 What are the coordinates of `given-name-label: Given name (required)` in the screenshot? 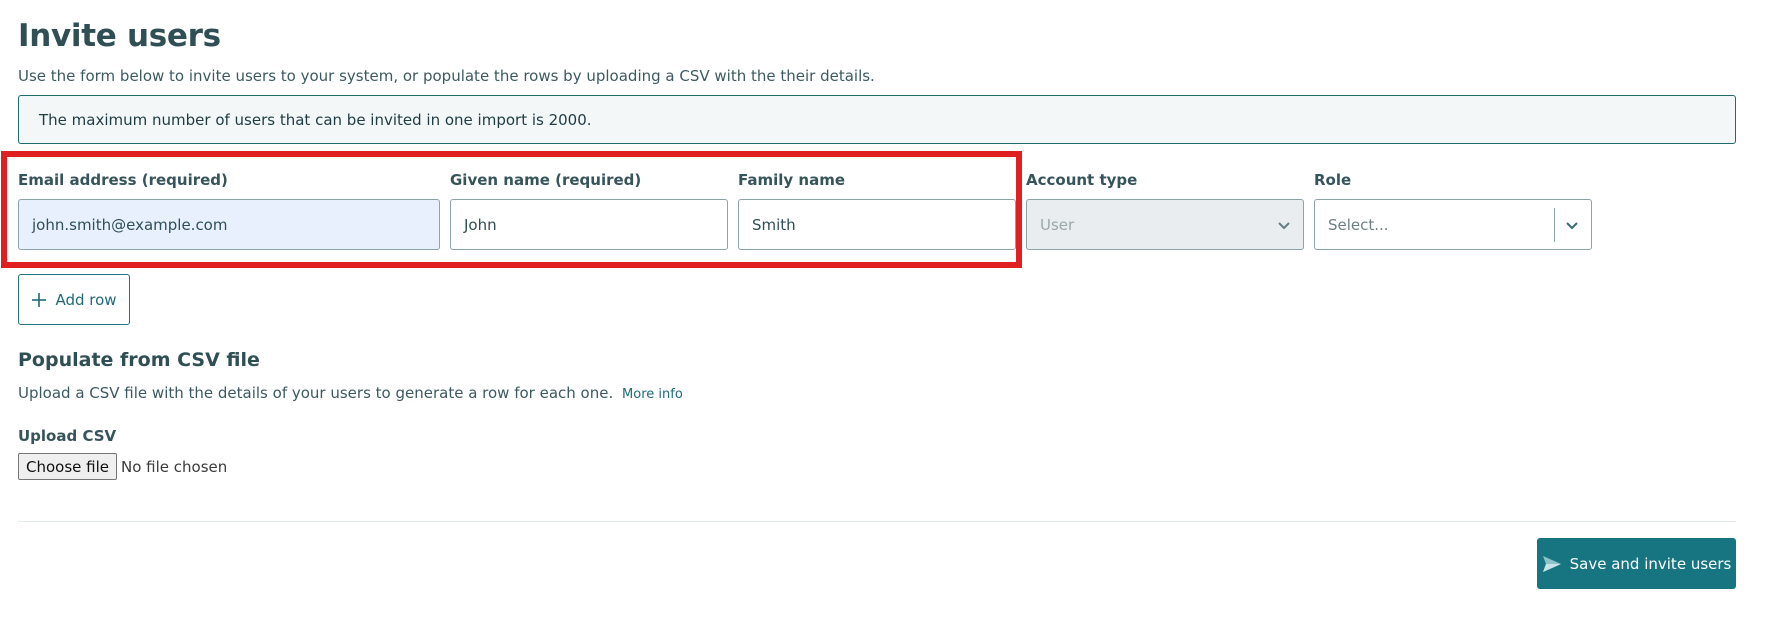 It's located at (546, 180).